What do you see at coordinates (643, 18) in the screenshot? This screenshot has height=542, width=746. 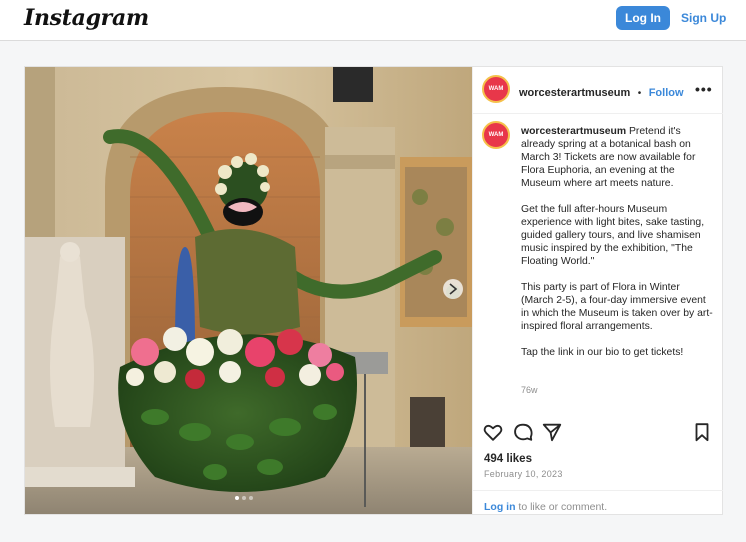 I see `login-button: Log In` at bounding box center [643, 18].